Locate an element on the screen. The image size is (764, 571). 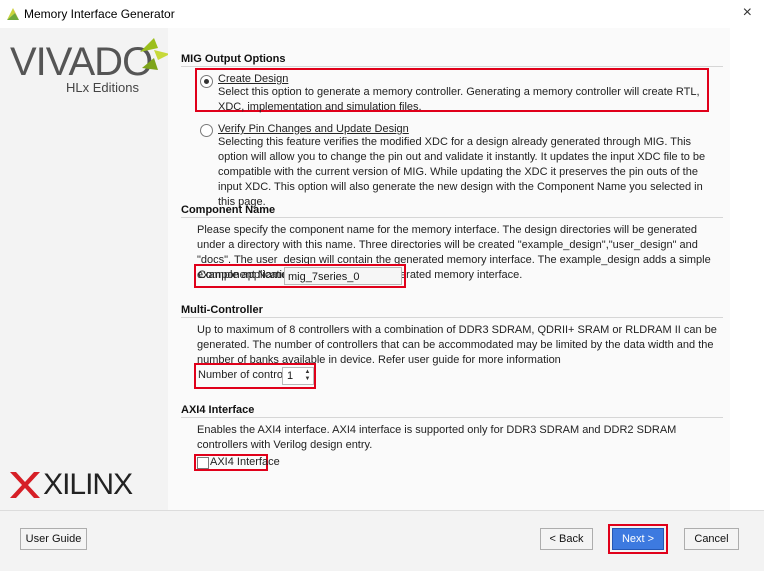
title-bar: Memory Interface Generator × is located at coordinates (382, 14).